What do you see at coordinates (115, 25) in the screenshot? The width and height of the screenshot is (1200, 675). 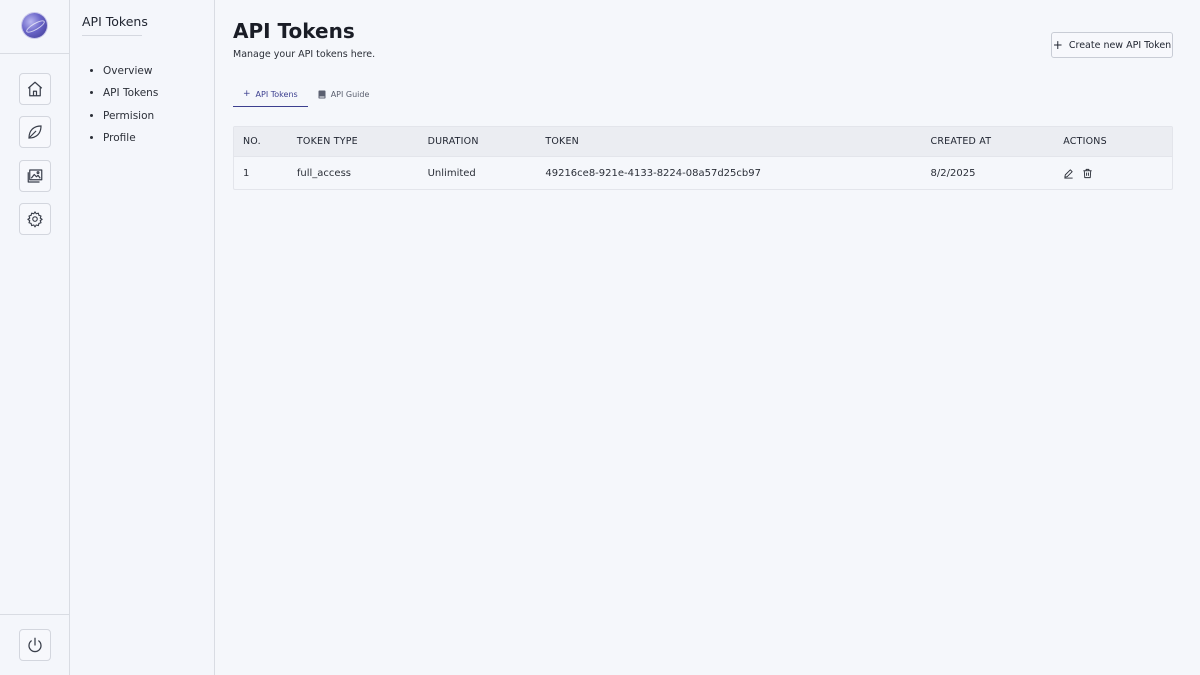 I see `sidebar-title: API Tokens` at bounding box center [115, 25].